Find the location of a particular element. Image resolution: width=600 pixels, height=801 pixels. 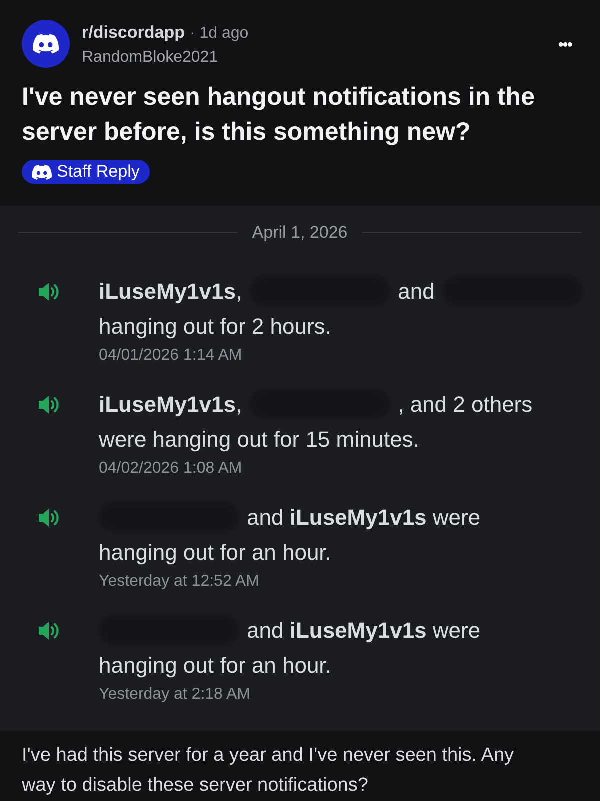

author-name: RandomBloke2021 is located at coordinates (165, 58).